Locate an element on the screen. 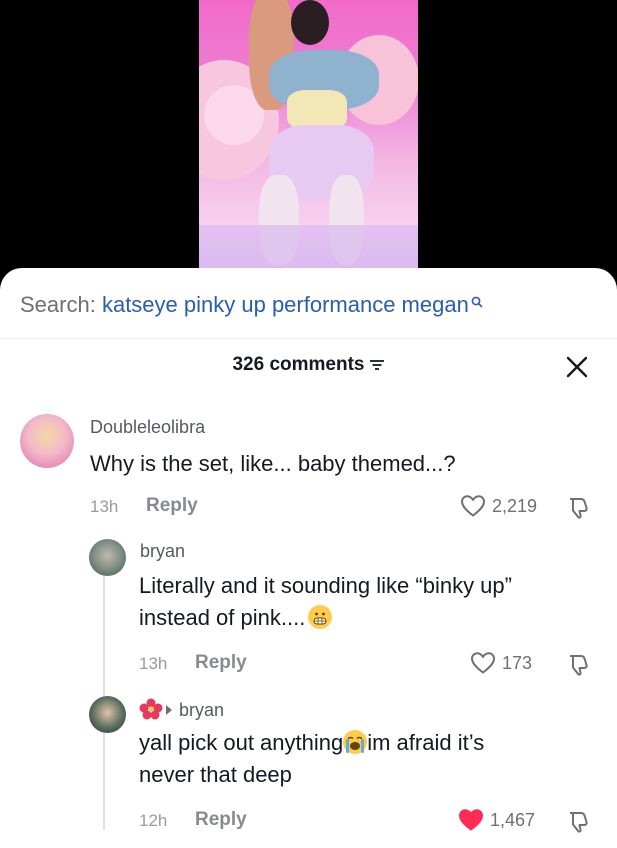 This screenshot has width=617, height=848. sort-icon is located at coordinates (377, 365).